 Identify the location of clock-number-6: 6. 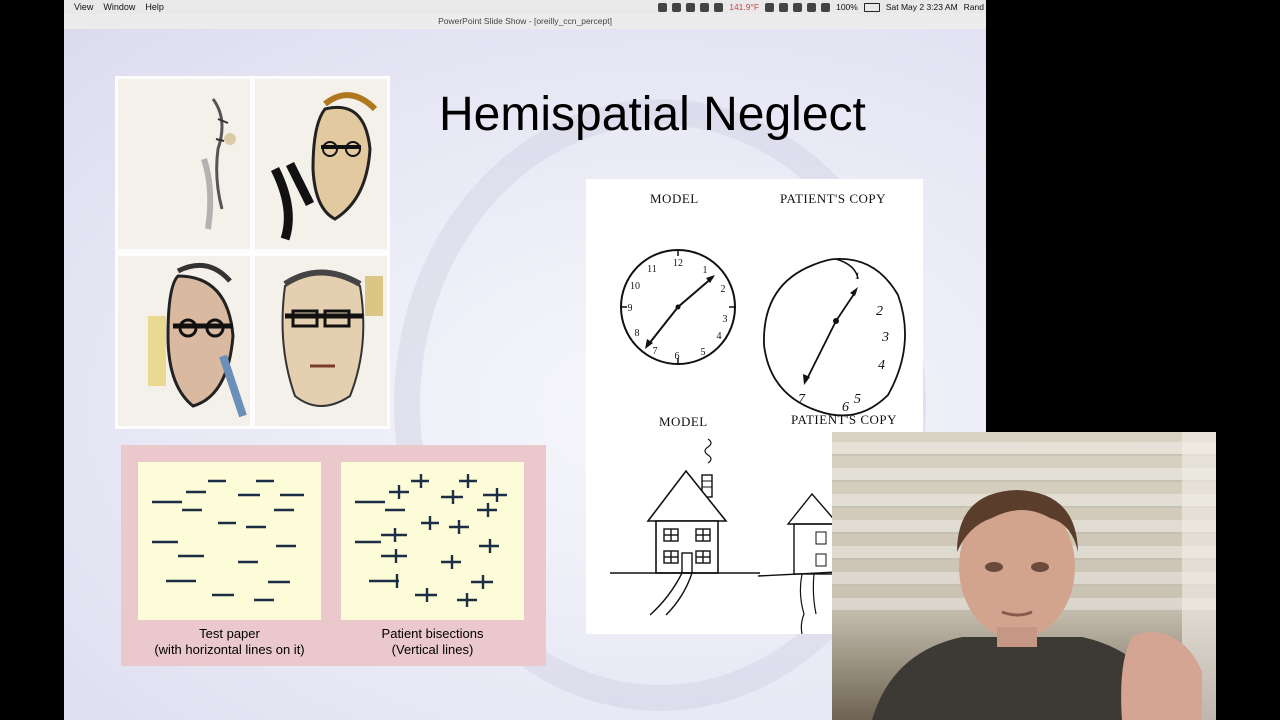
(677, 356).